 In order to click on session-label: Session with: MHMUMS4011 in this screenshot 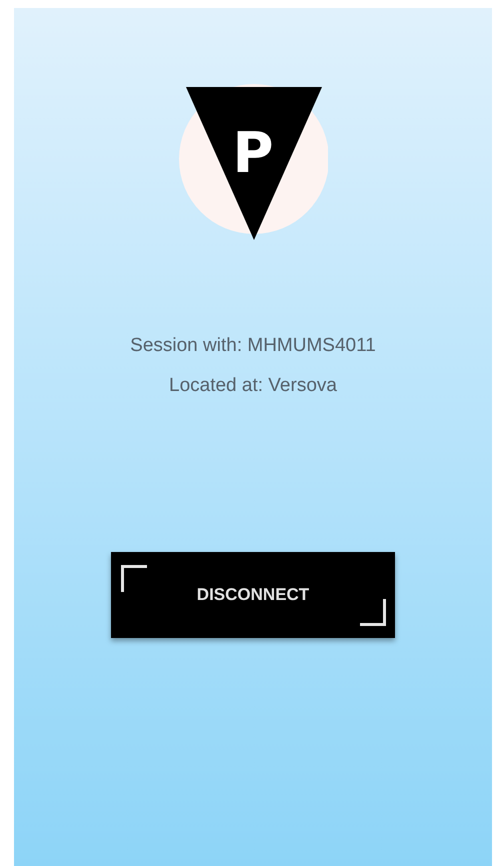, I will do `click(253, 345)`.